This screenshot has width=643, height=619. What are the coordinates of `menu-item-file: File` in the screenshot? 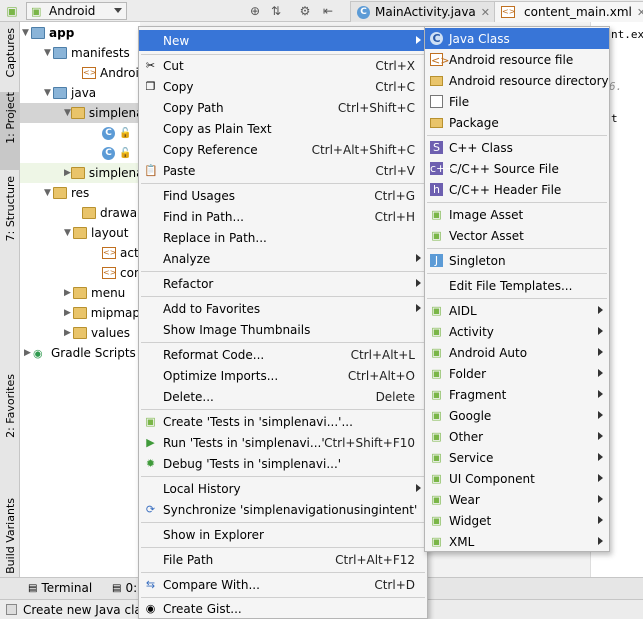 It's located at (517, 101).